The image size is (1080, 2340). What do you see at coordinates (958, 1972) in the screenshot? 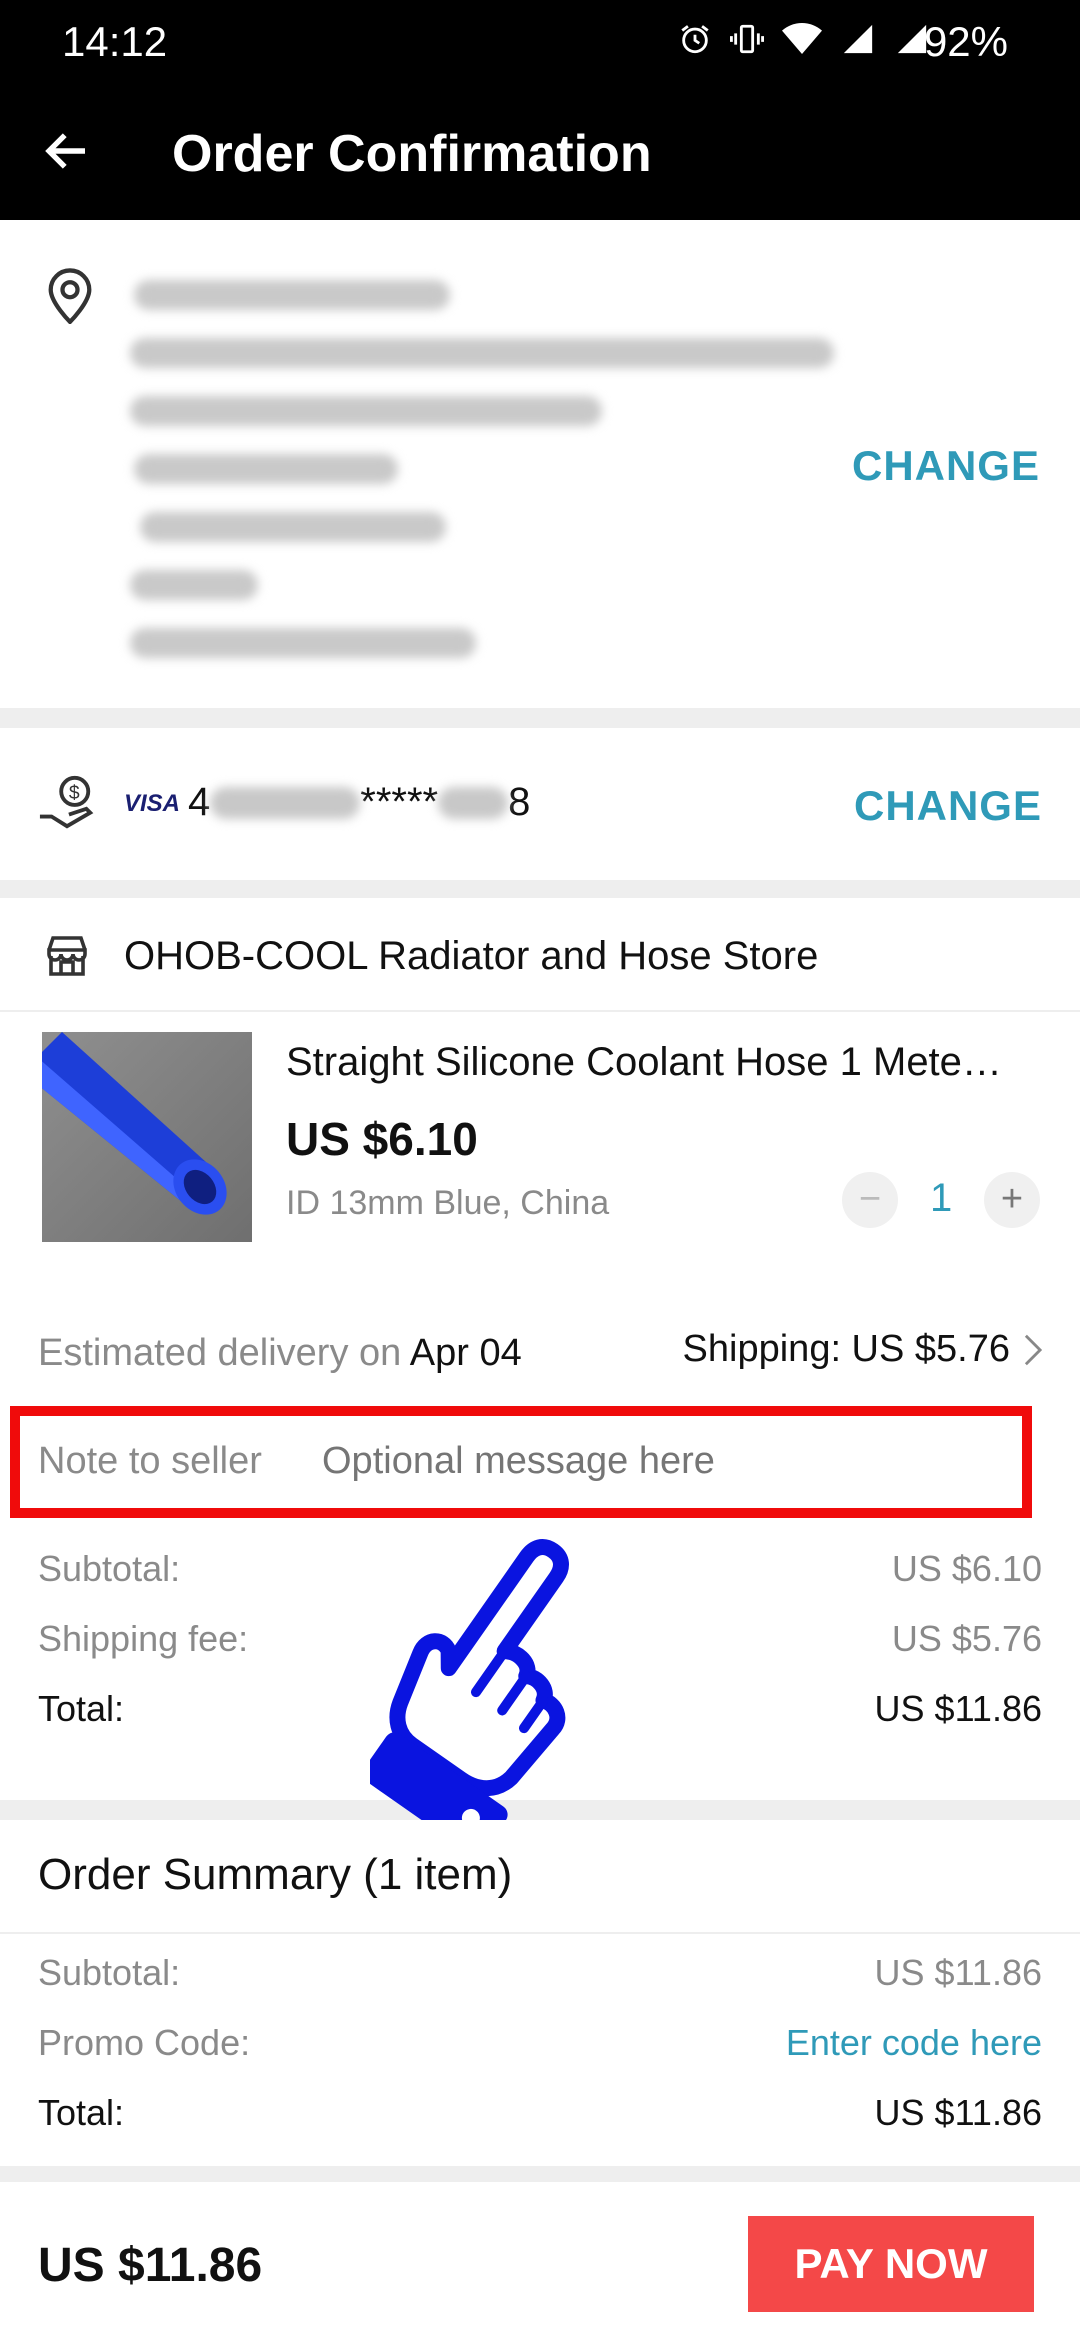
I see `summary-subtotal-value: US $11.86` at bounding box center [958, 1972].